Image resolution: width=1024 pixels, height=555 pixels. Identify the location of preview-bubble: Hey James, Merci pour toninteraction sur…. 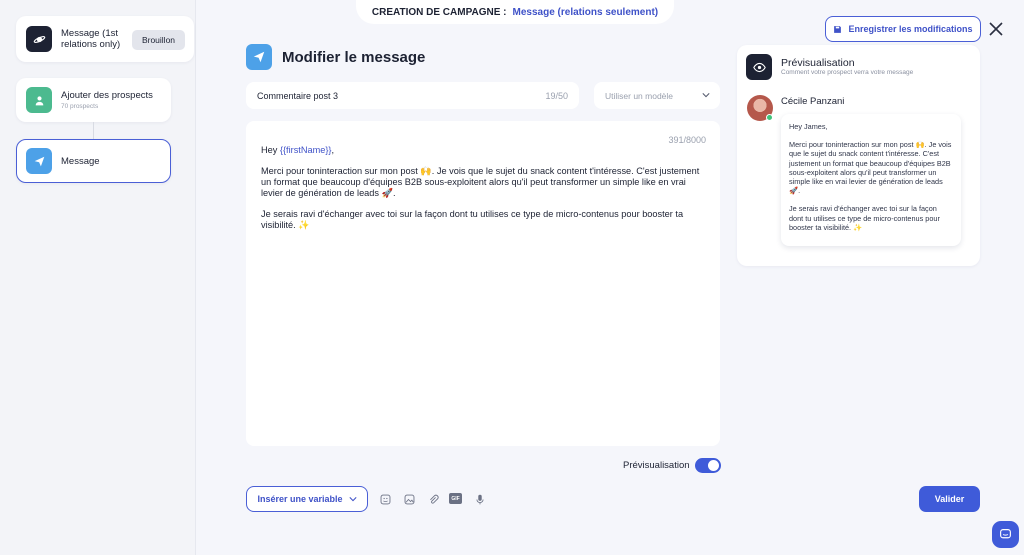
(871, 180).